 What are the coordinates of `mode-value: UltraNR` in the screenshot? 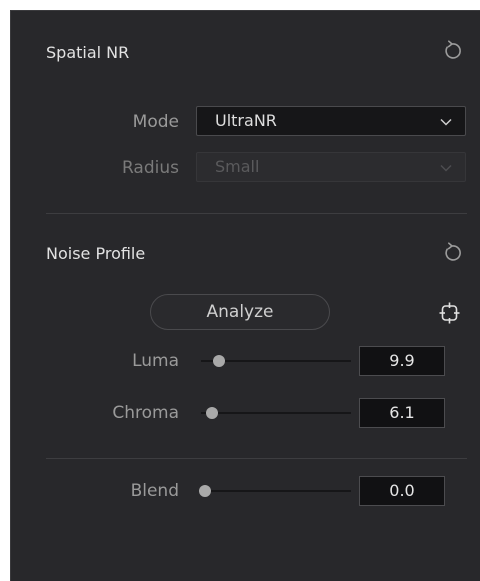 It's located at (246, 120).